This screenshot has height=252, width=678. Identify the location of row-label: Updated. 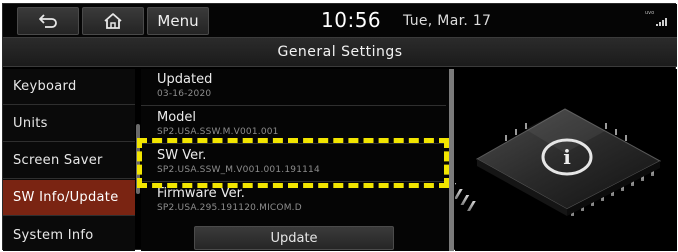
(185, 79).